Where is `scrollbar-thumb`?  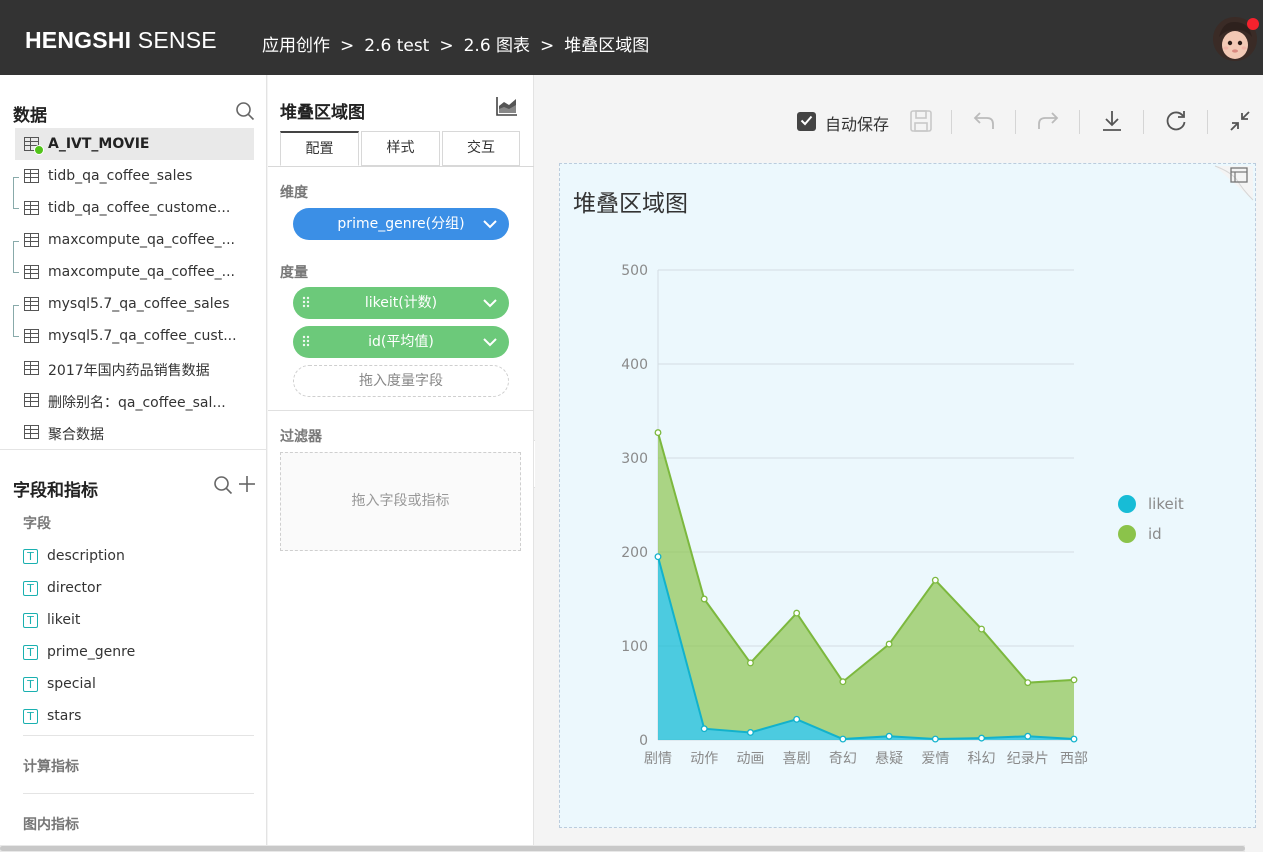 scrollbar-thumb is located at coordinates (622, 848).